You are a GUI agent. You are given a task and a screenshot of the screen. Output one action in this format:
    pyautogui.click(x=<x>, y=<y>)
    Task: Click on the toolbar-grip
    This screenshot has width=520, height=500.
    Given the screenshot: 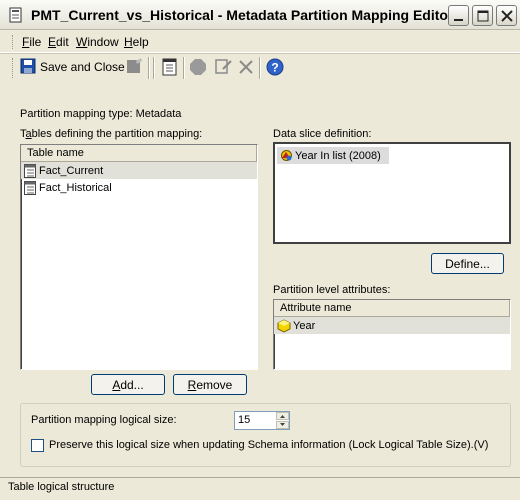 What is the action you would take?
    pyautogui.click(x=13, y=68)
    